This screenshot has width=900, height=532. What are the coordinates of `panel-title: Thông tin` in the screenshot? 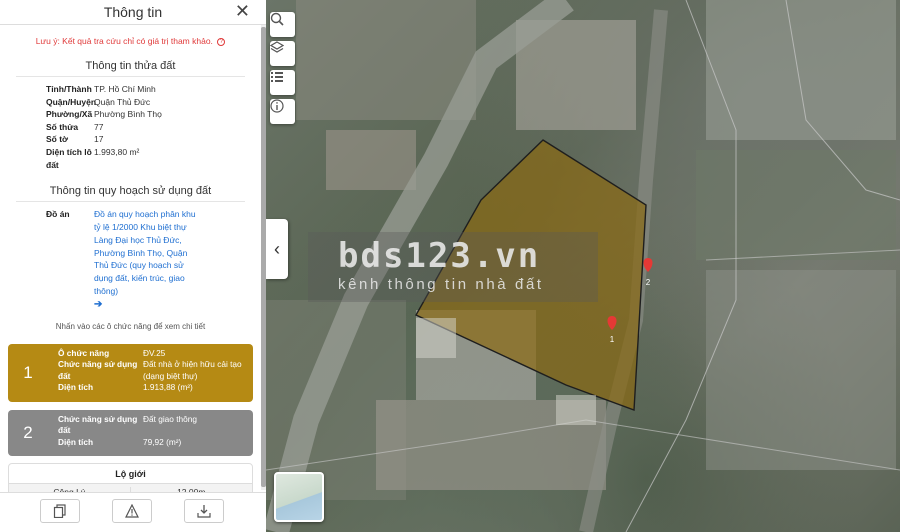 It's located at (133, 12).